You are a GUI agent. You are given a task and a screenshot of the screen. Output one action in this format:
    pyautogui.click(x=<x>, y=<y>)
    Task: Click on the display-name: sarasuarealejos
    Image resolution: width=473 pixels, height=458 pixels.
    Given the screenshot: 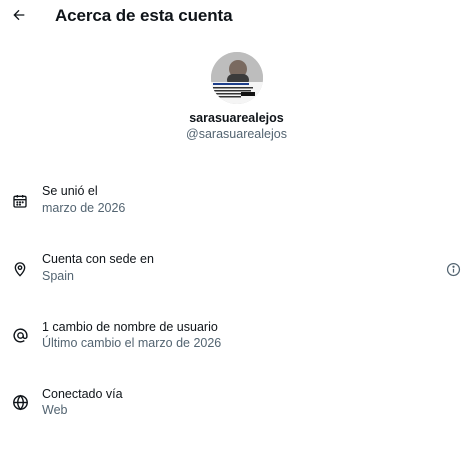 What is the action you would take?
    pyautogui.click(x=236, y=118)
    